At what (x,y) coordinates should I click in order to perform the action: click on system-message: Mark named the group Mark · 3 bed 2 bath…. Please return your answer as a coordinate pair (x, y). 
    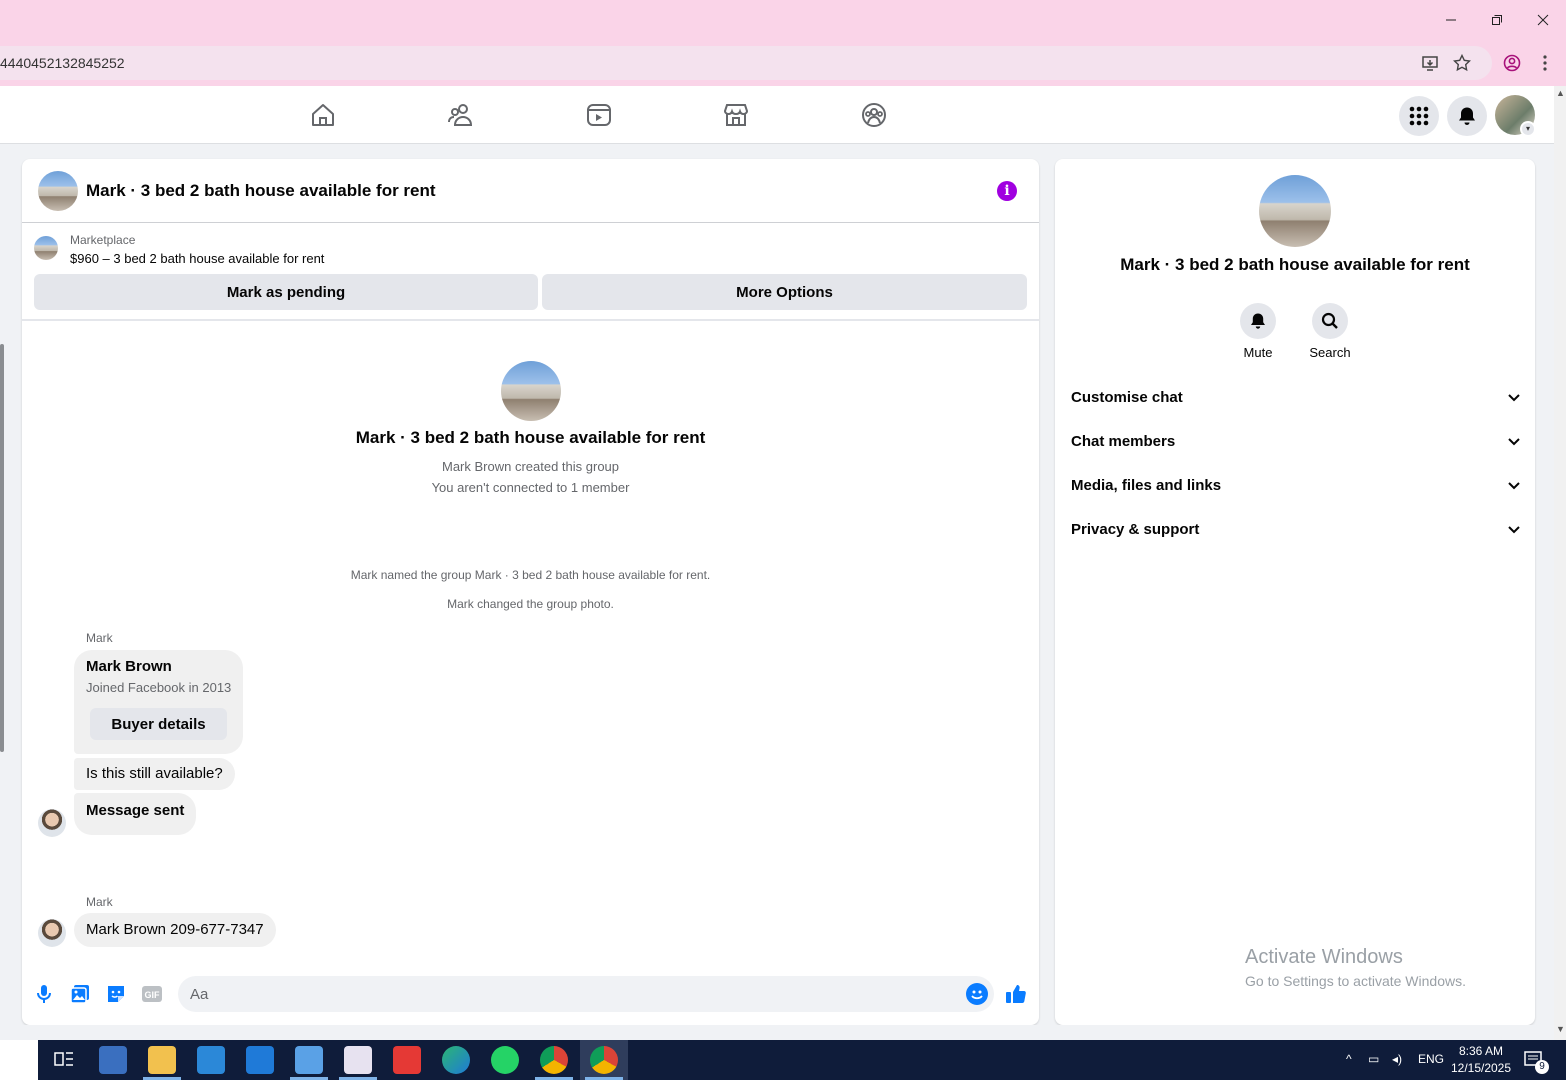
    Looking at the image, I should click on (530, 575).